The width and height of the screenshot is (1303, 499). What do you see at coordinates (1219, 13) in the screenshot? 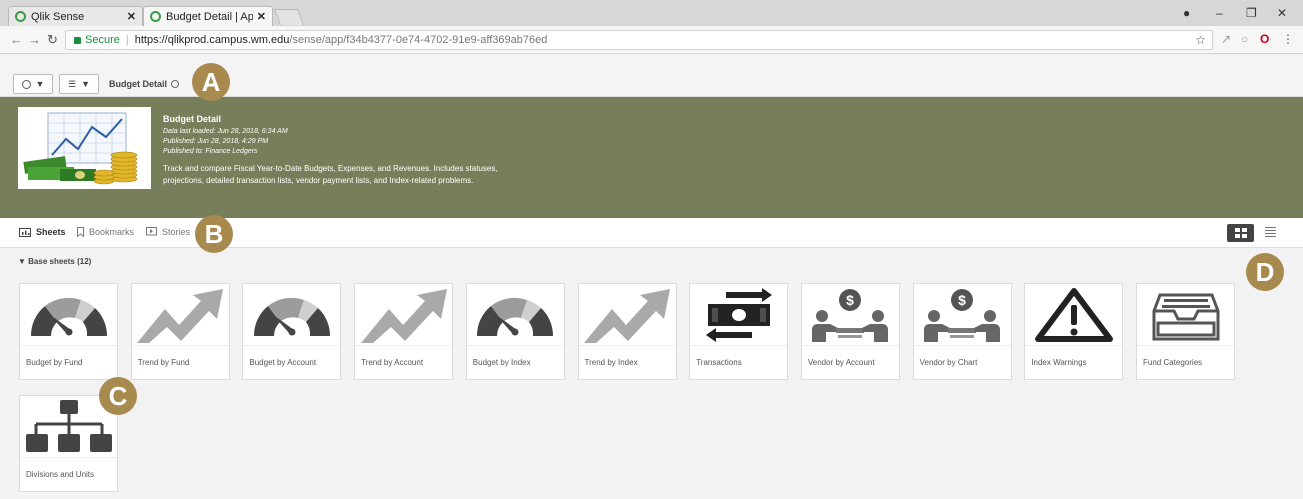
I see `minimize-icon: –` at bounding box center [1219, 13].